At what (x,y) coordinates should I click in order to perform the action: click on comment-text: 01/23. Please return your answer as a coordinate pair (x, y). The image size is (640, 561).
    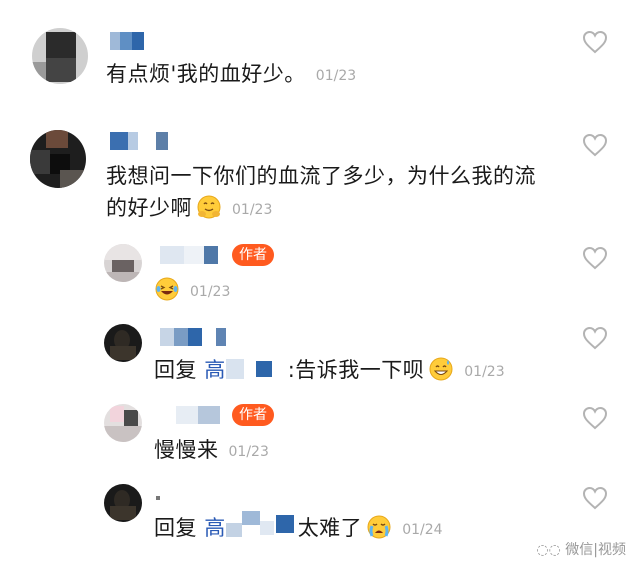
    Looking at the image, I should click on (192, 291).